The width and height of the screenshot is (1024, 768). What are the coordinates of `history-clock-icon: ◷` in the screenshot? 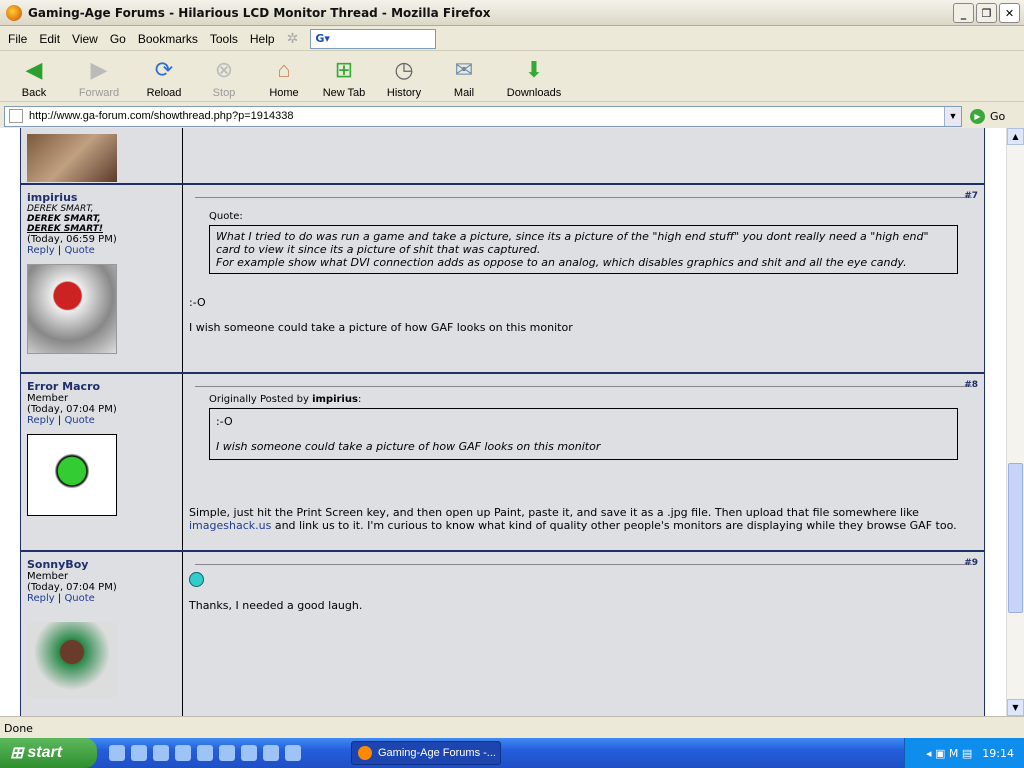 It's located at (404, 69).